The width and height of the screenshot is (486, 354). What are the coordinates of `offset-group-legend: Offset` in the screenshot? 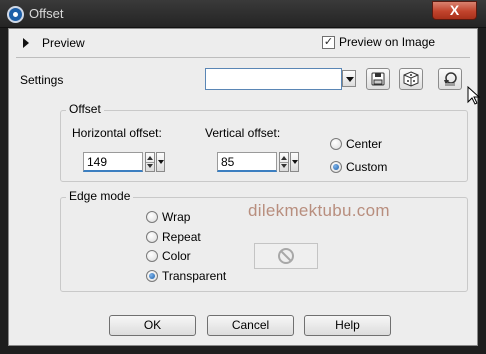 It's located at (85, 109).